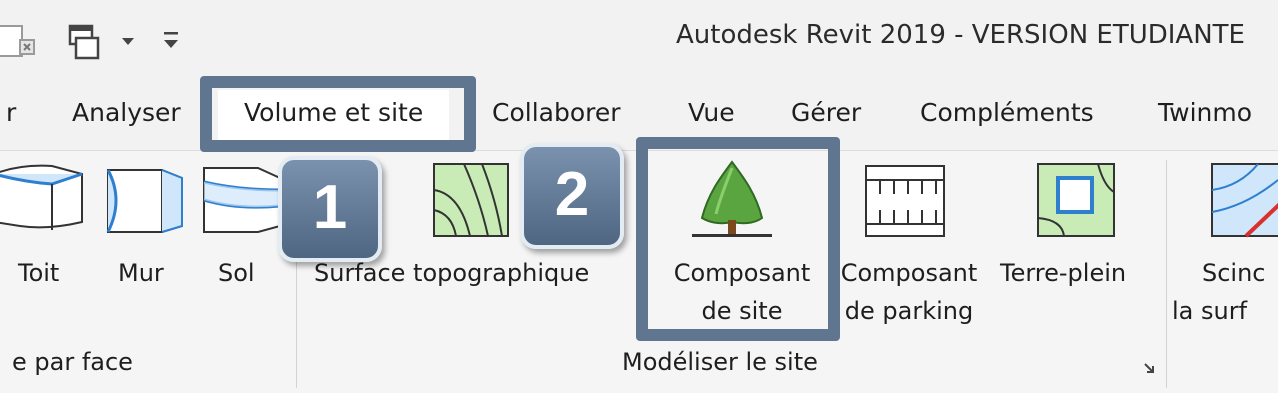 The width and height of the screenshot is (1278, 404). I want to click on scinder-label-2: la surf, so click(1209, 311).